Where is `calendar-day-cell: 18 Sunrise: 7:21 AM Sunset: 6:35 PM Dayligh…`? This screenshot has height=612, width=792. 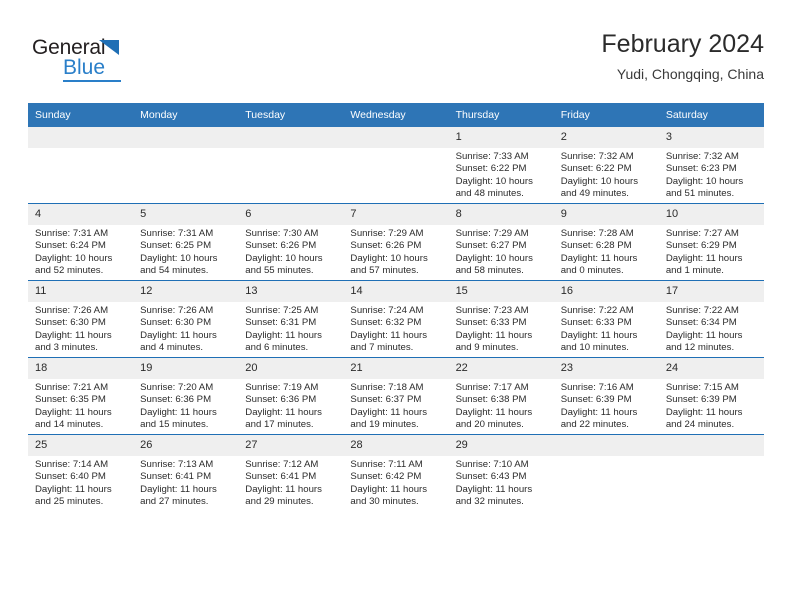
calendar-day-cell: 18 Sunrise: 7:21 AM Sunset: 6:35 PM Dayligh… is located at coordinates (81, 396).